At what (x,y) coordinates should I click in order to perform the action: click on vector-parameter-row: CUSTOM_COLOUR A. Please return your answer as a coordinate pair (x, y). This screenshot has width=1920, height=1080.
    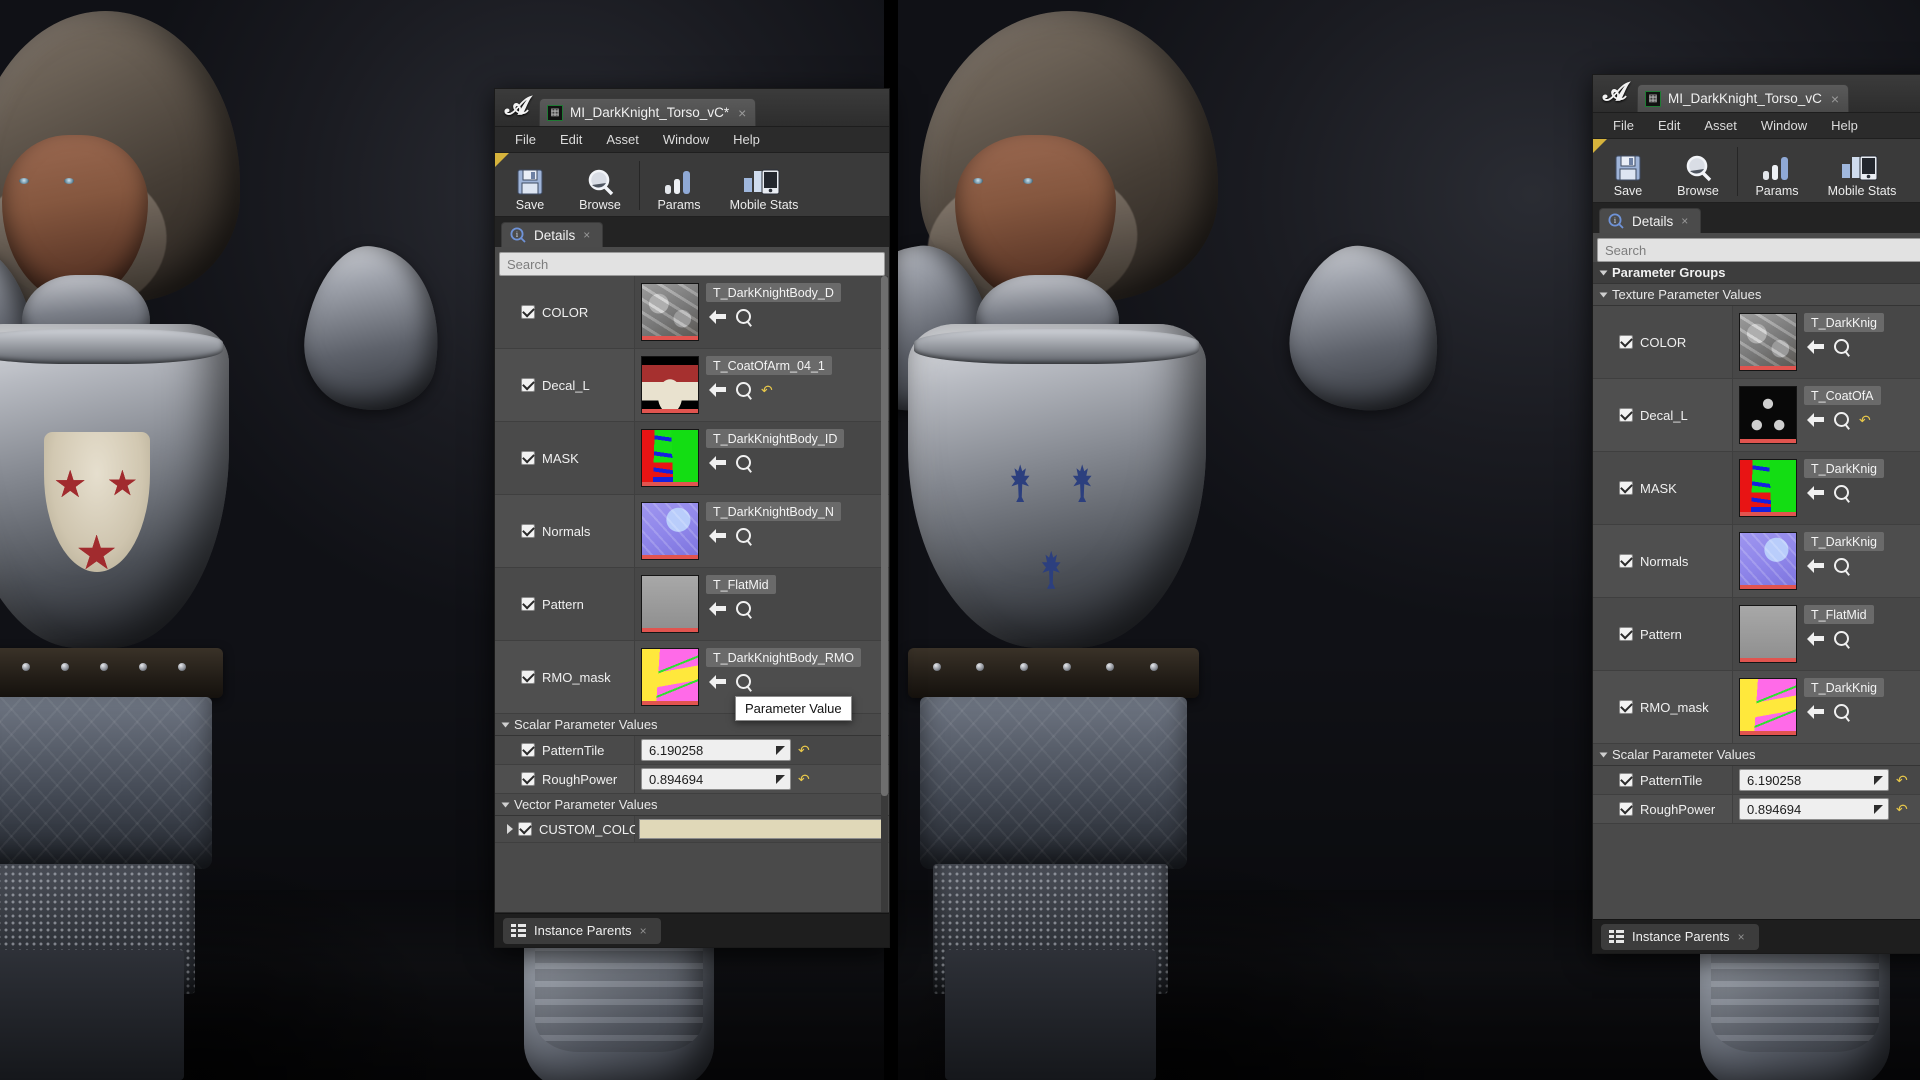
    Looking at the image, I should click on (692, 829).